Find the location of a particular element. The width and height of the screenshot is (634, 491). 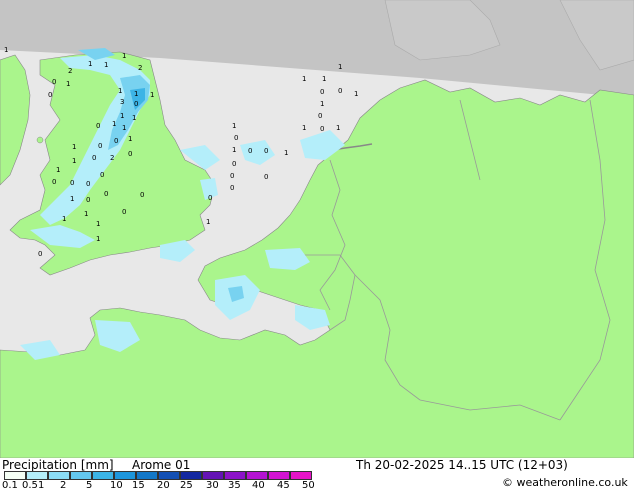

color-scale-tick-label: 15 is located at coordinates (138, 485).